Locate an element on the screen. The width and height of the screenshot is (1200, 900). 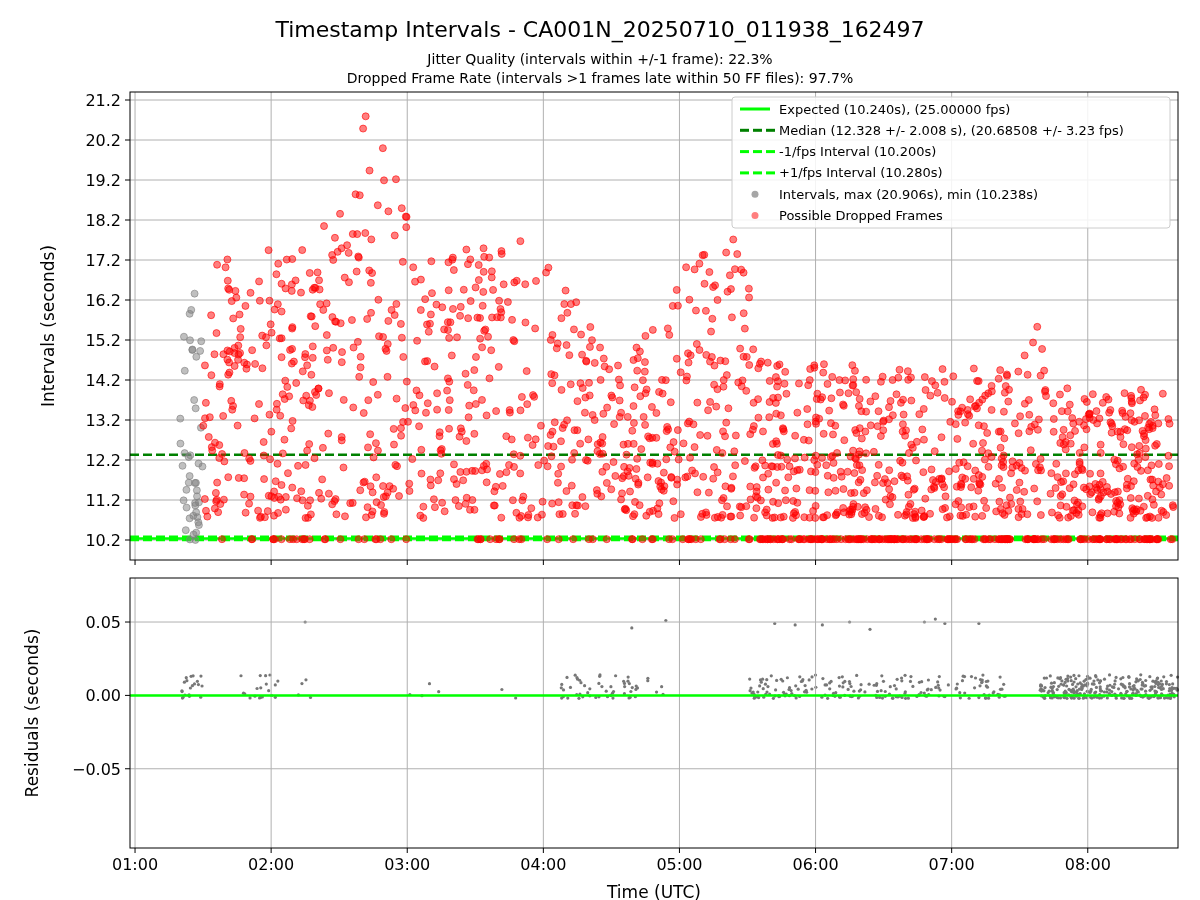
y-tick-label: 11.2 is located at coordinates (103, 500).